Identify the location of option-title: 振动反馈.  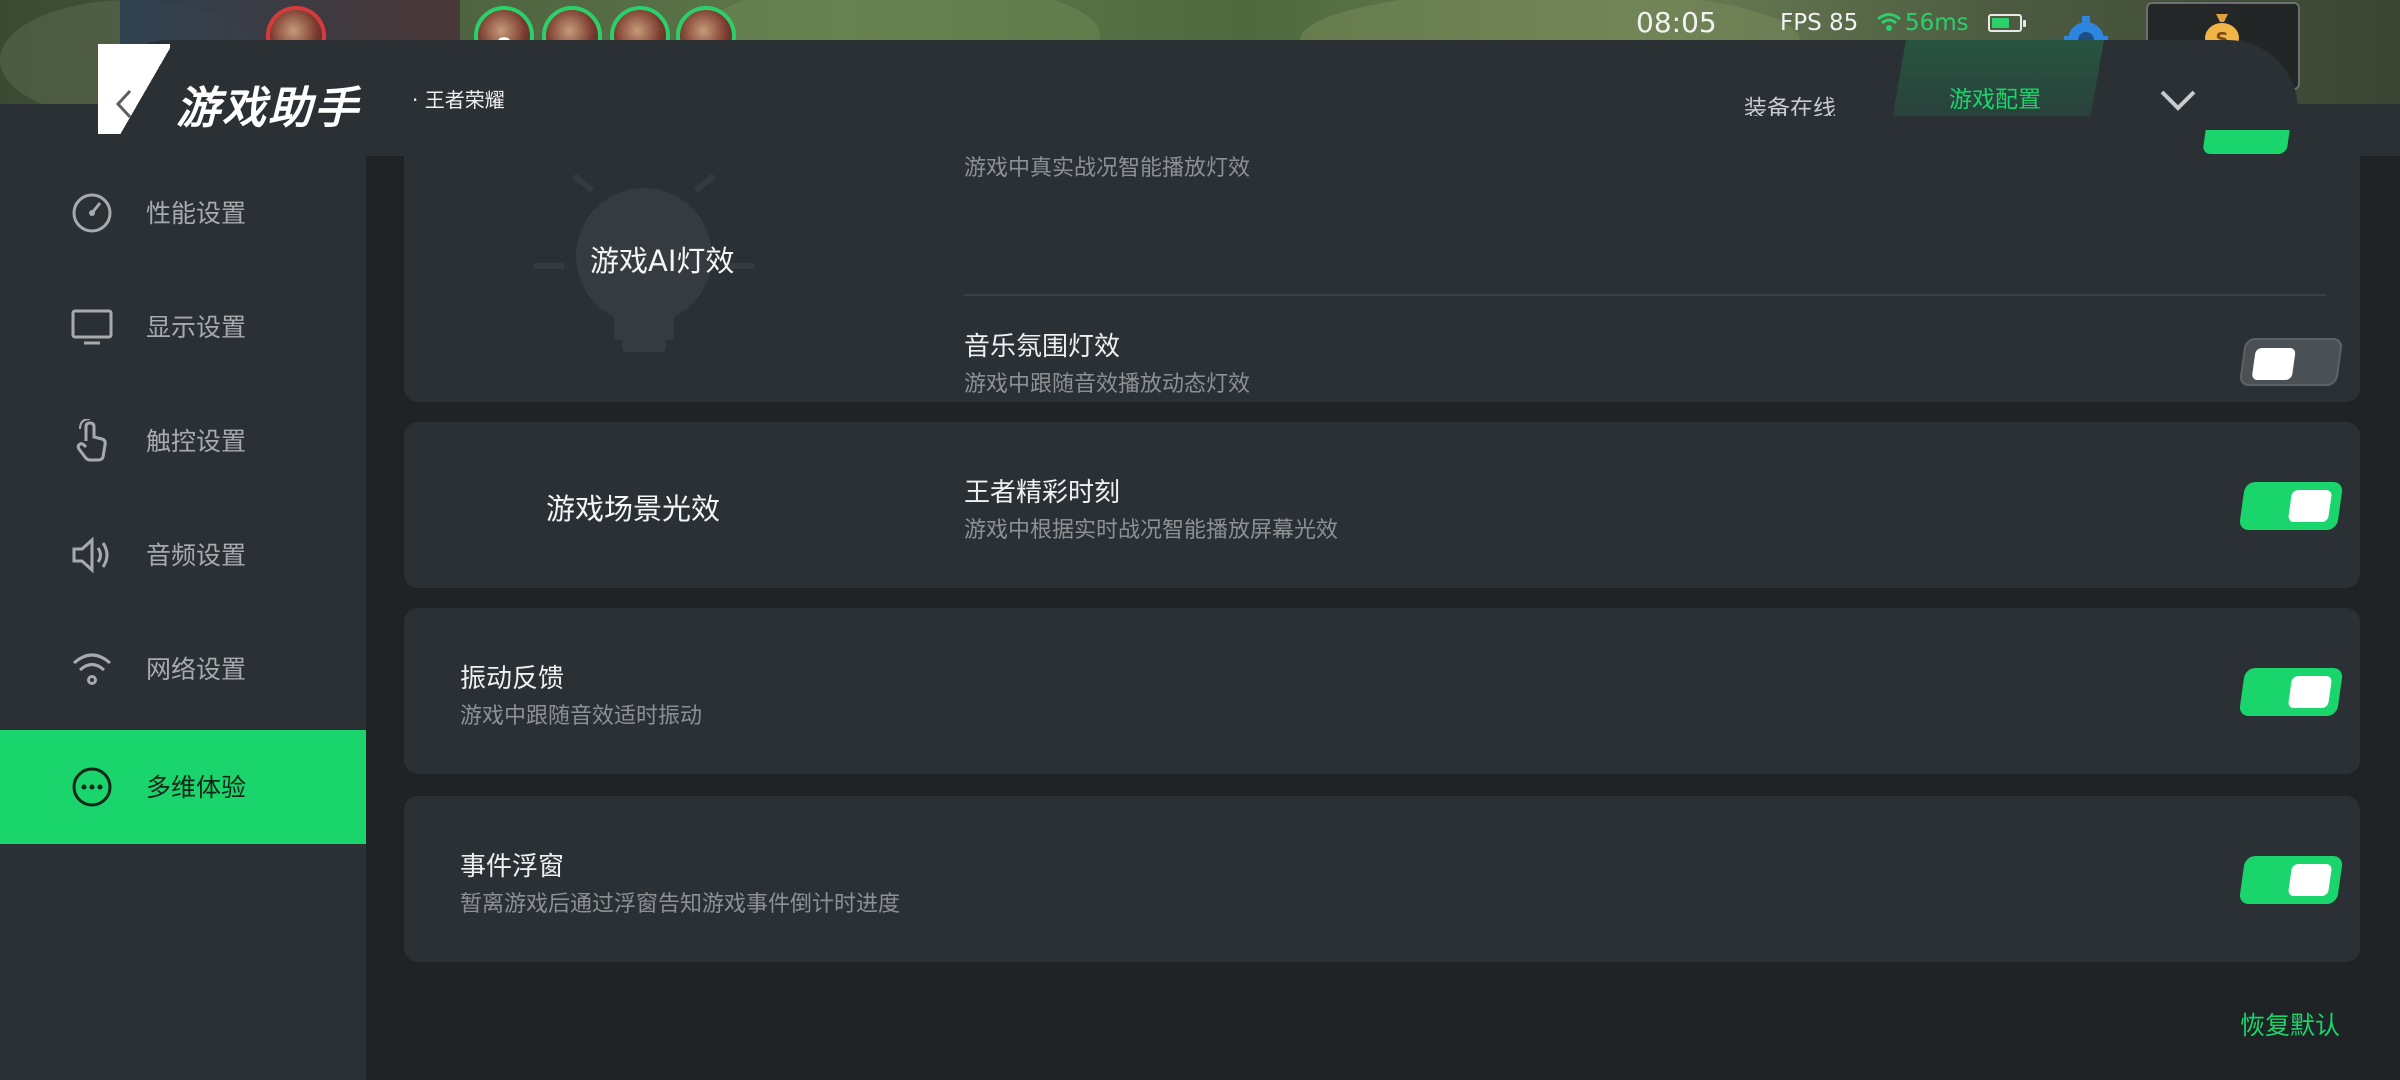
(512, 679).